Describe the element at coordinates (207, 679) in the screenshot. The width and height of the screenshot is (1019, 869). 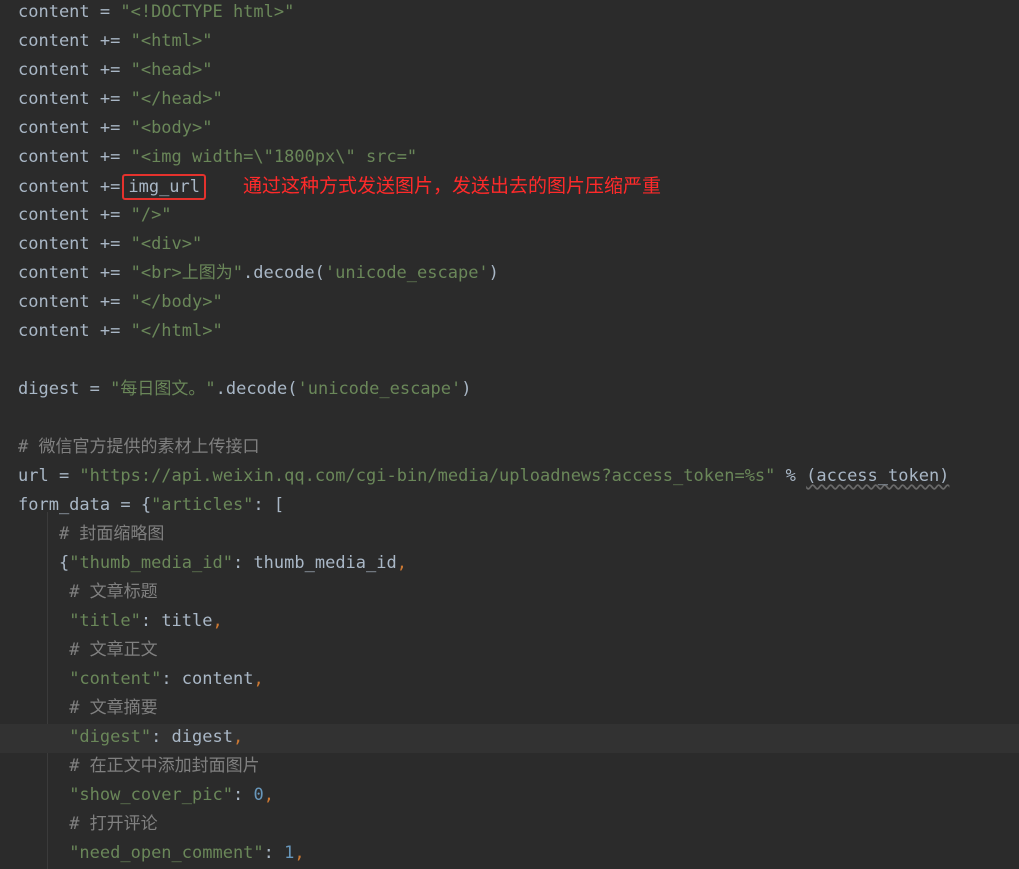
I see `code-token: : content` at that location.